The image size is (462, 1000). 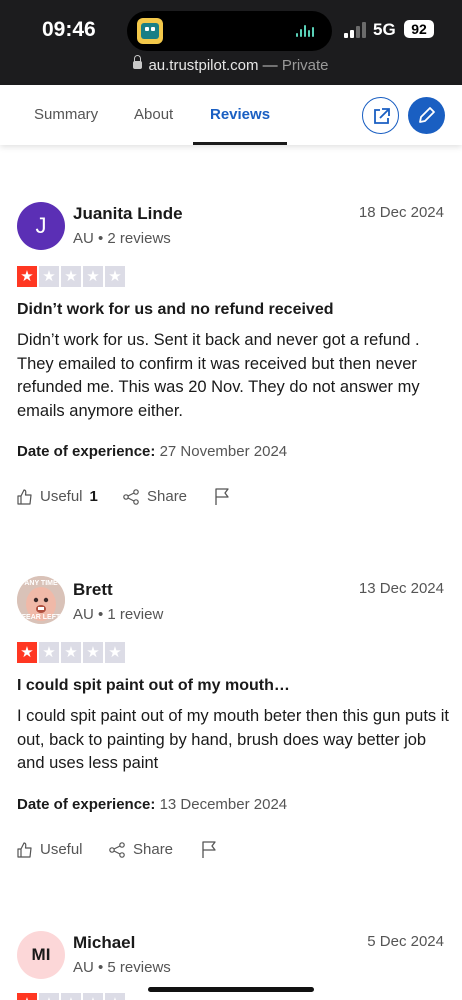 I want to click on avatar-caption-bottom: FEAR LEFT, so click(x=41, y=617).